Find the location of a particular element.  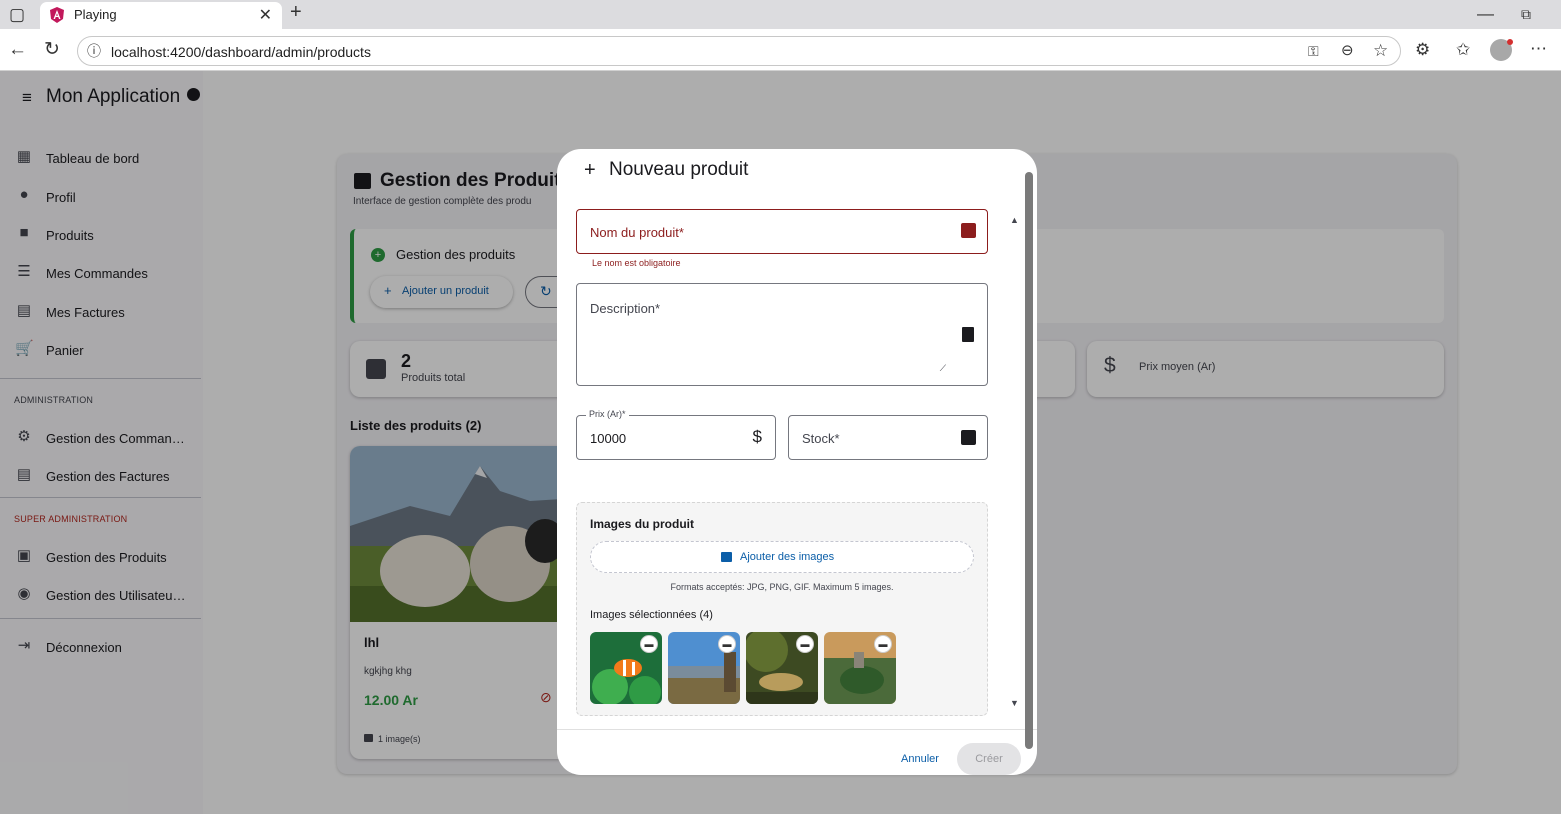

create-button-label: Créer is located at coordinates (989, 759).